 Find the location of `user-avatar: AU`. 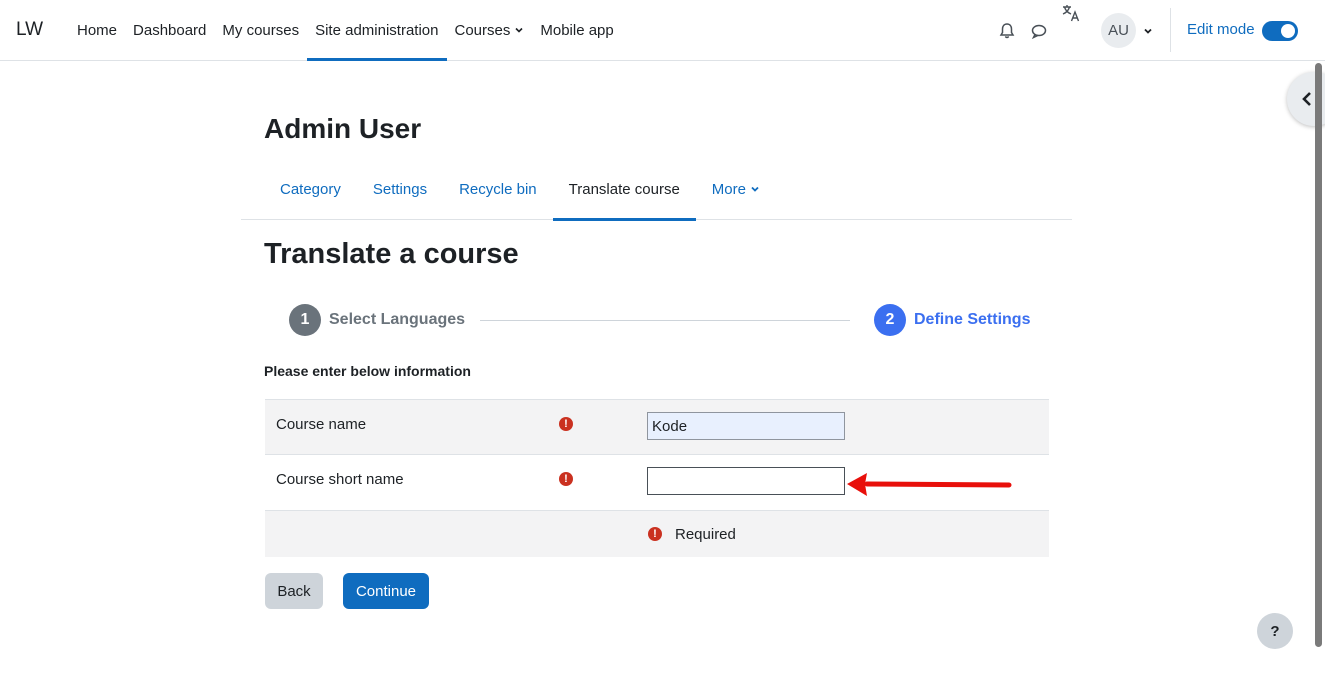

user-avatar: AU is located at coordinates (1118, 30).